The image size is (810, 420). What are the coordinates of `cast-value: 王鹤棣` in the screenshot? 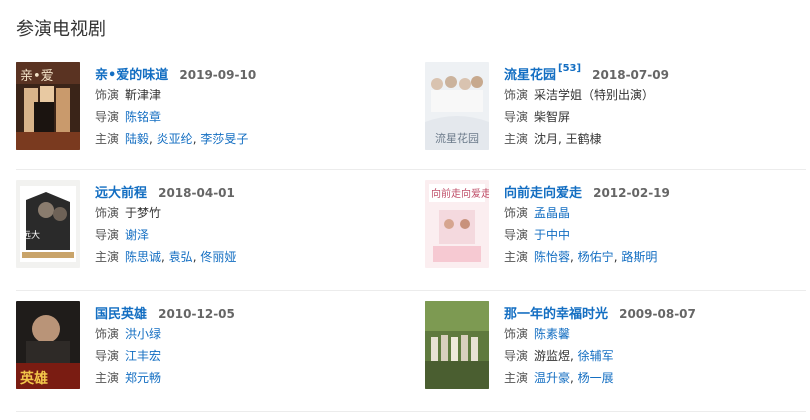 It's located at (583, 139).